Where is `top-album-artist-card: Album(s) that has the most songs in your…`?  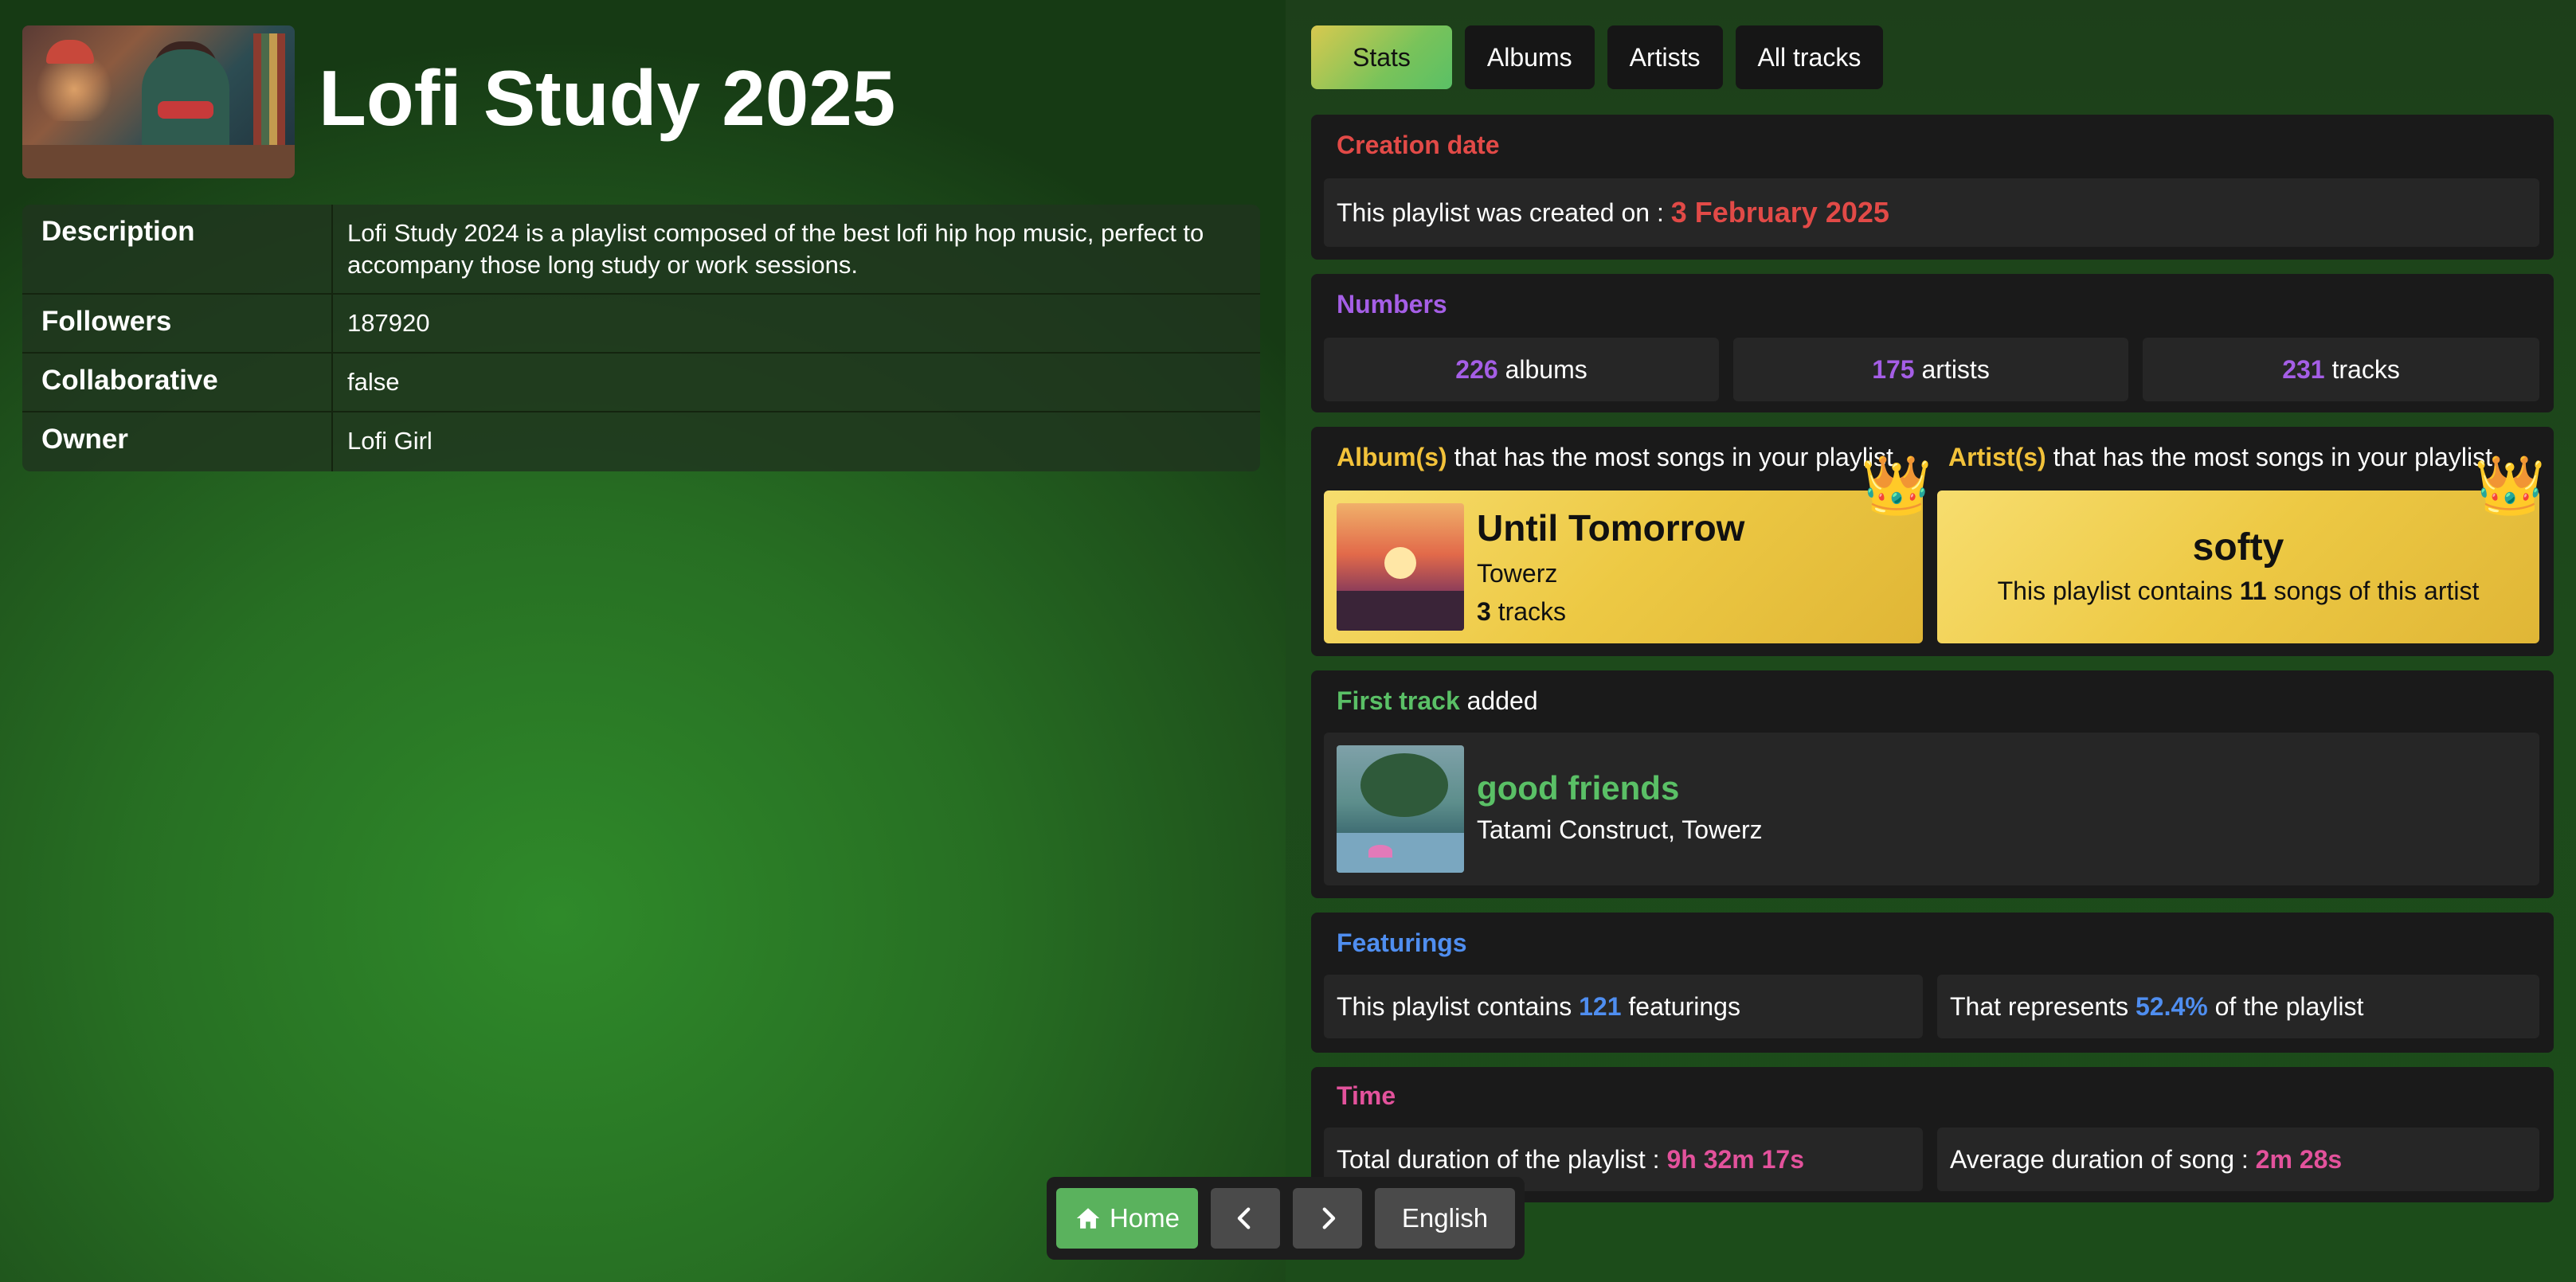
top-album-artist-card: Album(s) that has the most songs in your… is located at coordinates (1932, 542).